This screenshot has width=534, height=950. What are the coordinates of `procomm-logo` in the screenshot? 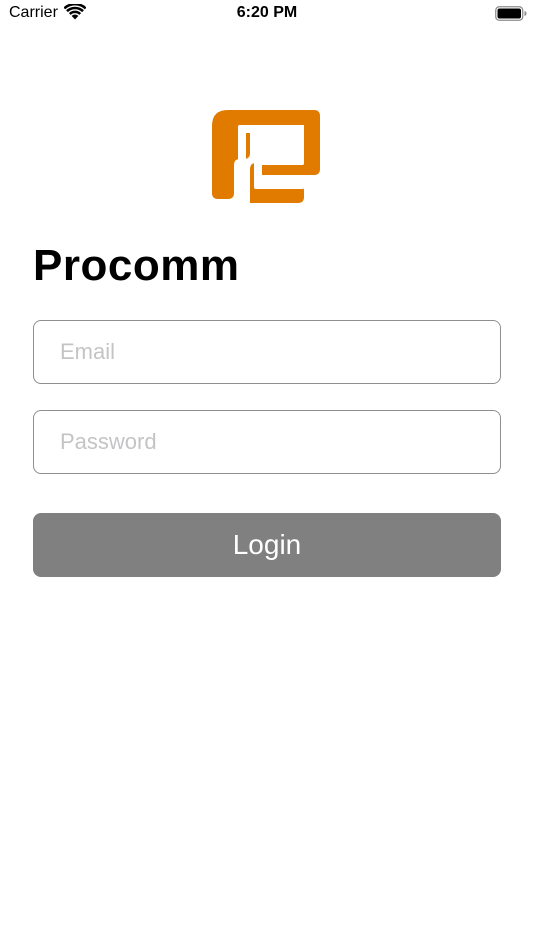 It's located at (266, 156).